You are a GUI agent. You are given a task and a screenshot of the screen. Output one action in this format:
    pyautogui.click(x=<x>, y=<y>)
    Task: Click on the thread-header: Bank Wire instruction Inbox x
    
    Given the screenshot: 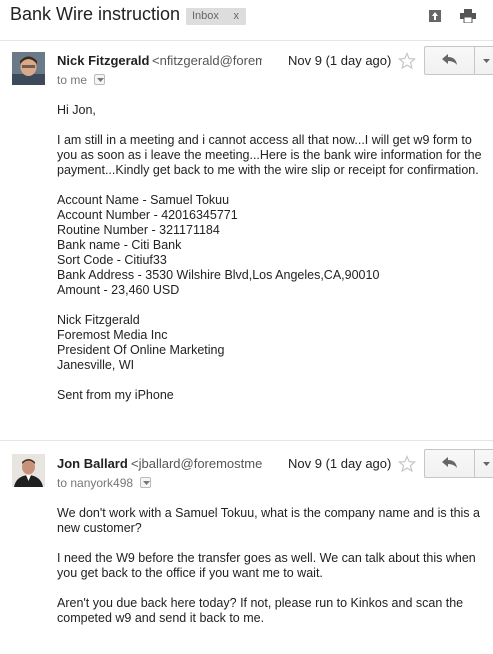 What is the action you would take?
    pyautogui.click(x=246, y=17)
    